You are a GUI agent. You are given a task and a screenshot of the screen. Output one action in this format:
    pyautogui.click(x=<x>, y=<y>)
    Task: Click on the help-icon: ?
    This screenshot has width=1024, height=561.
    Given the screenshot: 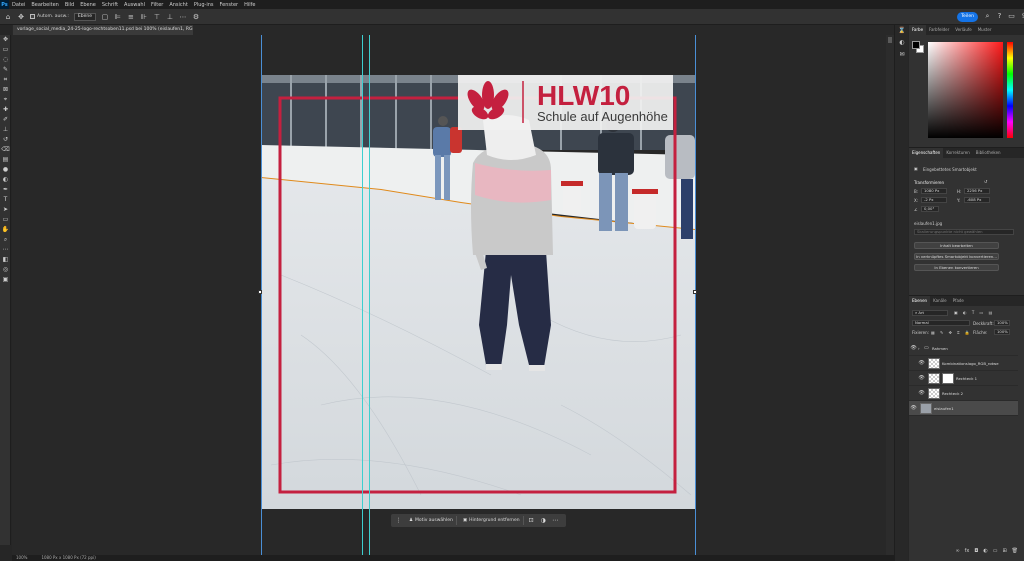 What is the action you would take?
    pyautogui.click(x=999, y=16)
    